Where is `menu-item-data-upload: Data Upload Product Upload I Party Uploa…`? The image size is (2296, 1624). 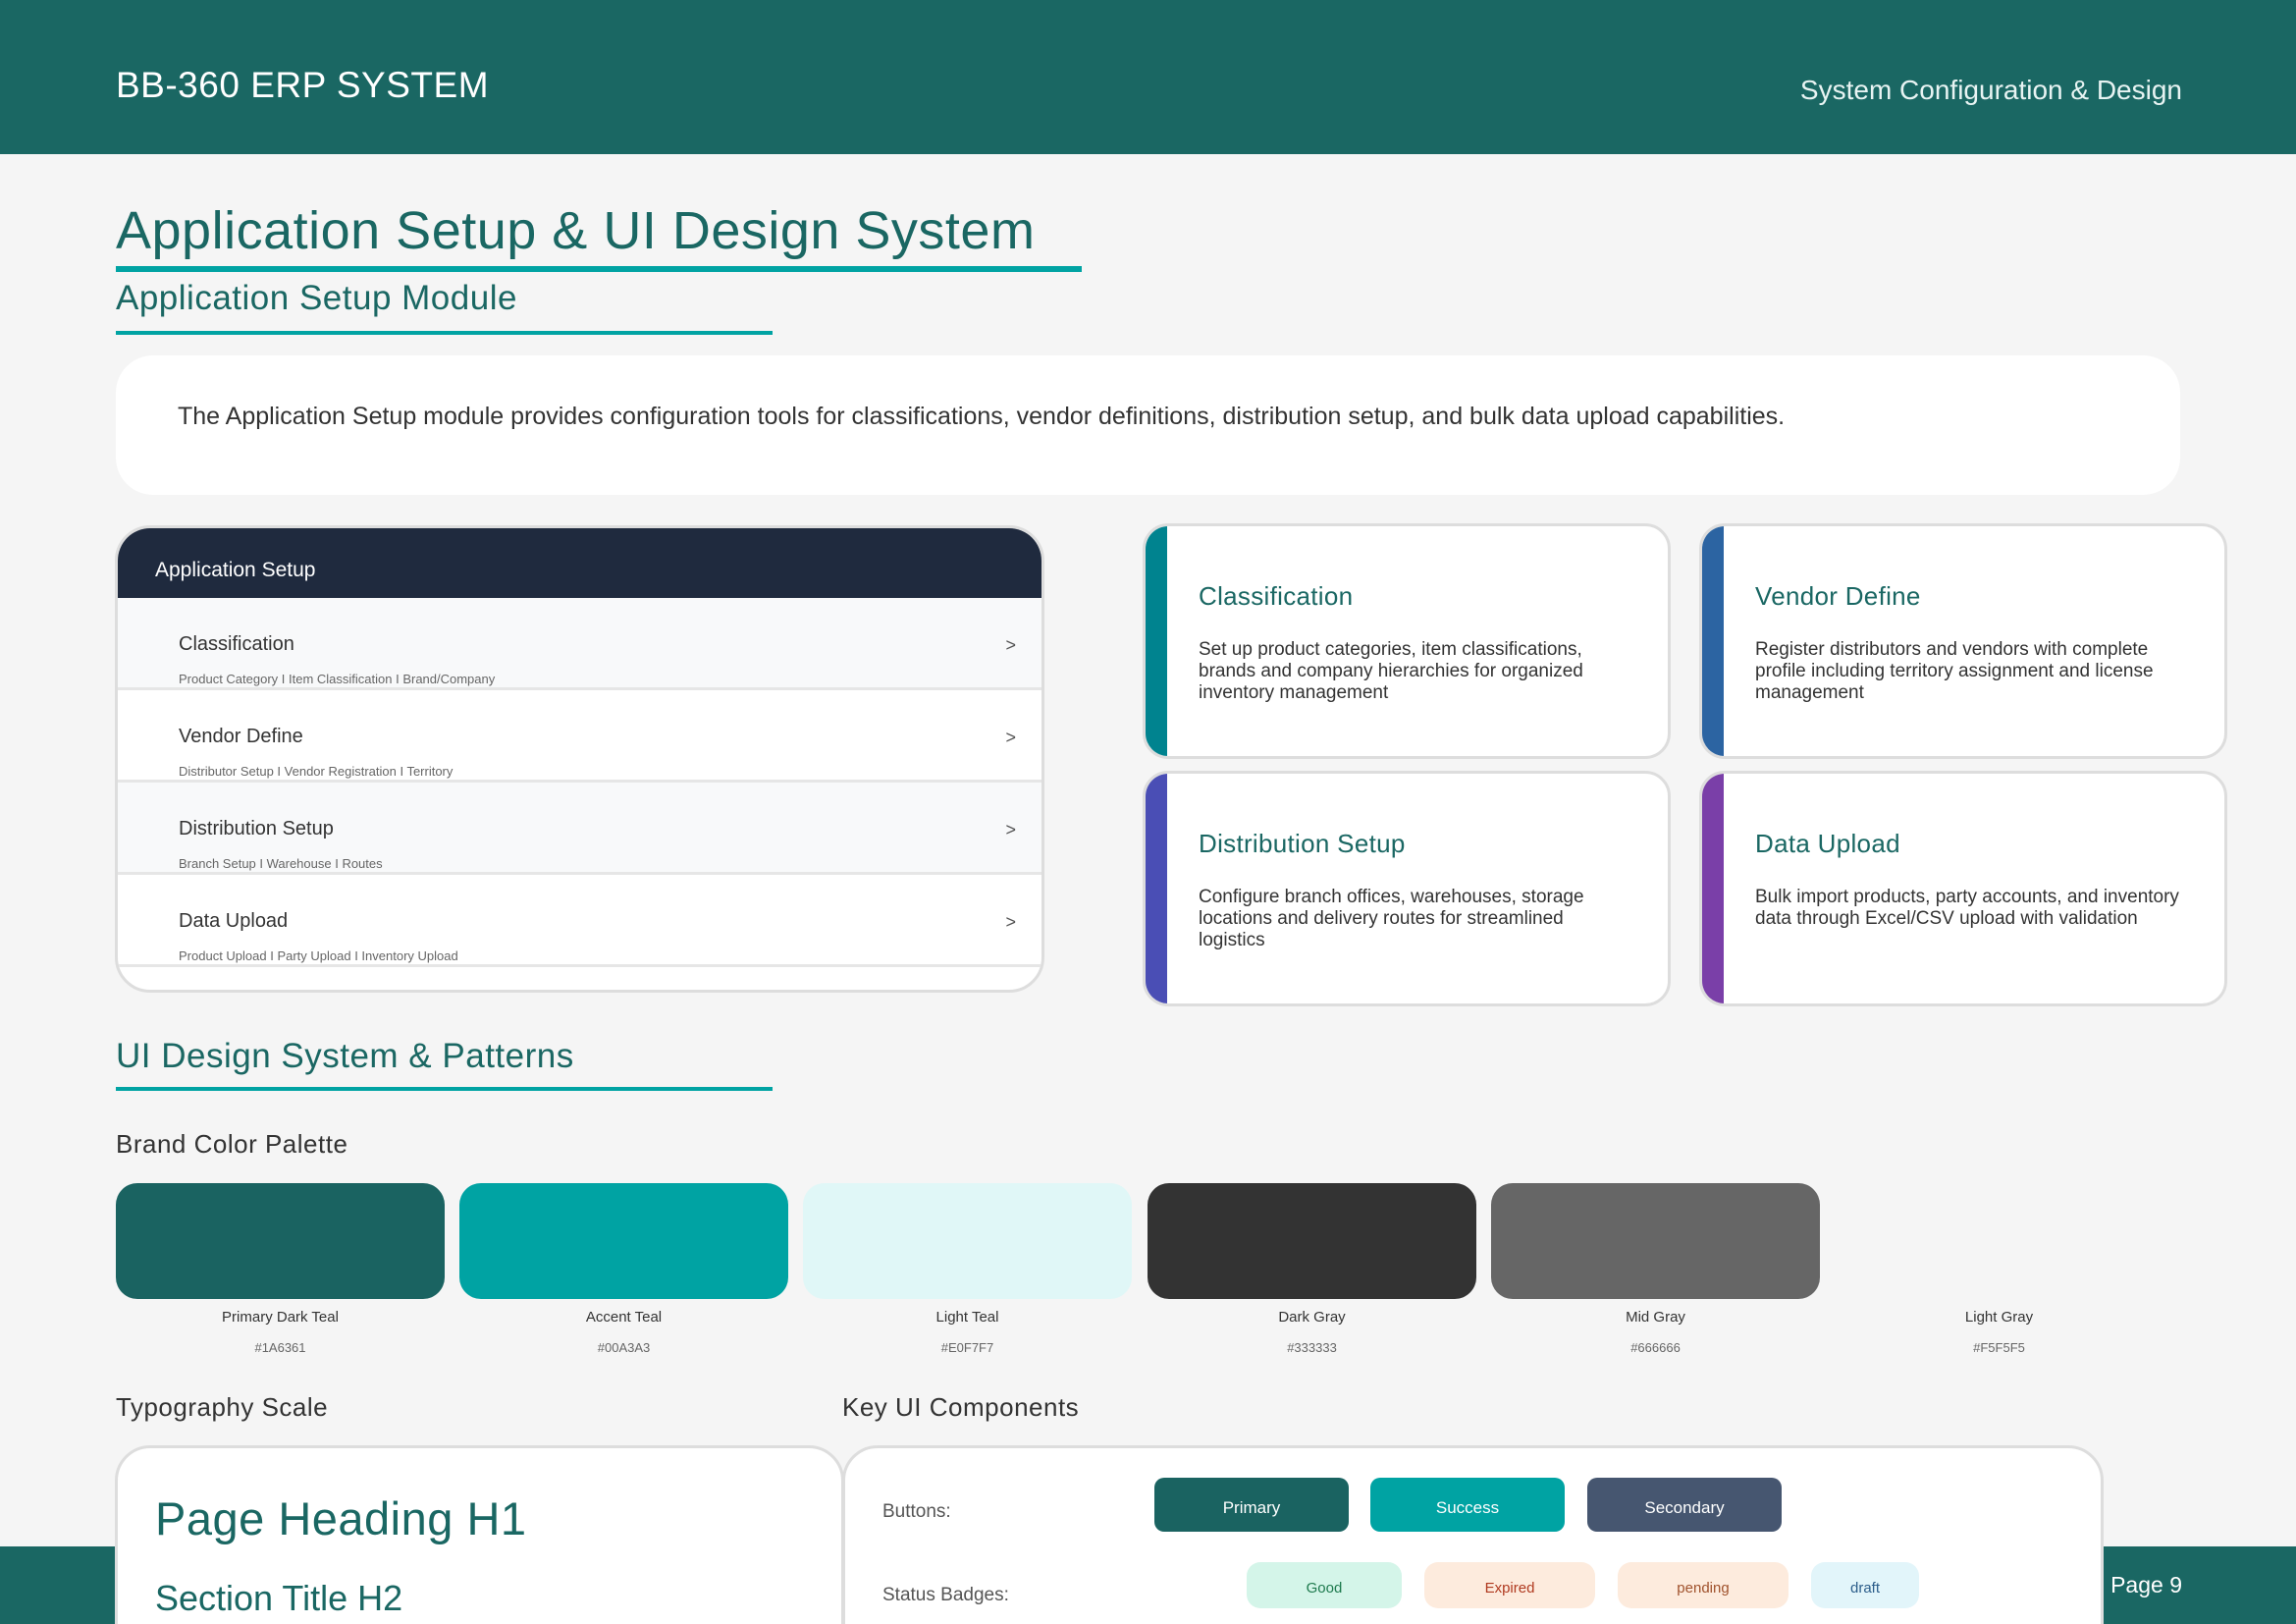
menu-item-data-upload: Data Upload Product Upload I Party Uploa… is located at coordinates (580, 921).